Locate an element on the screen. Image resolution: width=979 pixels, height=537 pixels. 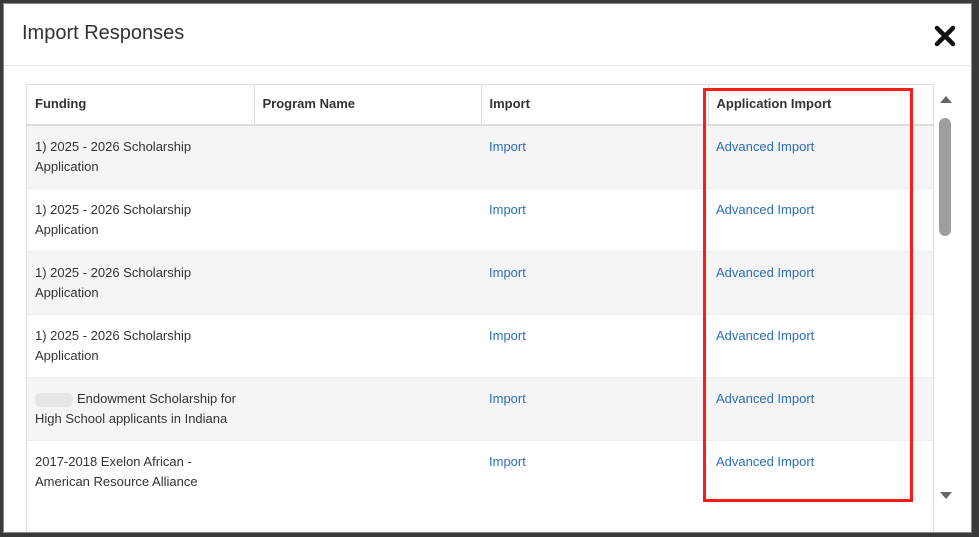
column-header-application-import: Application Import is located at coordinates (820, 105).